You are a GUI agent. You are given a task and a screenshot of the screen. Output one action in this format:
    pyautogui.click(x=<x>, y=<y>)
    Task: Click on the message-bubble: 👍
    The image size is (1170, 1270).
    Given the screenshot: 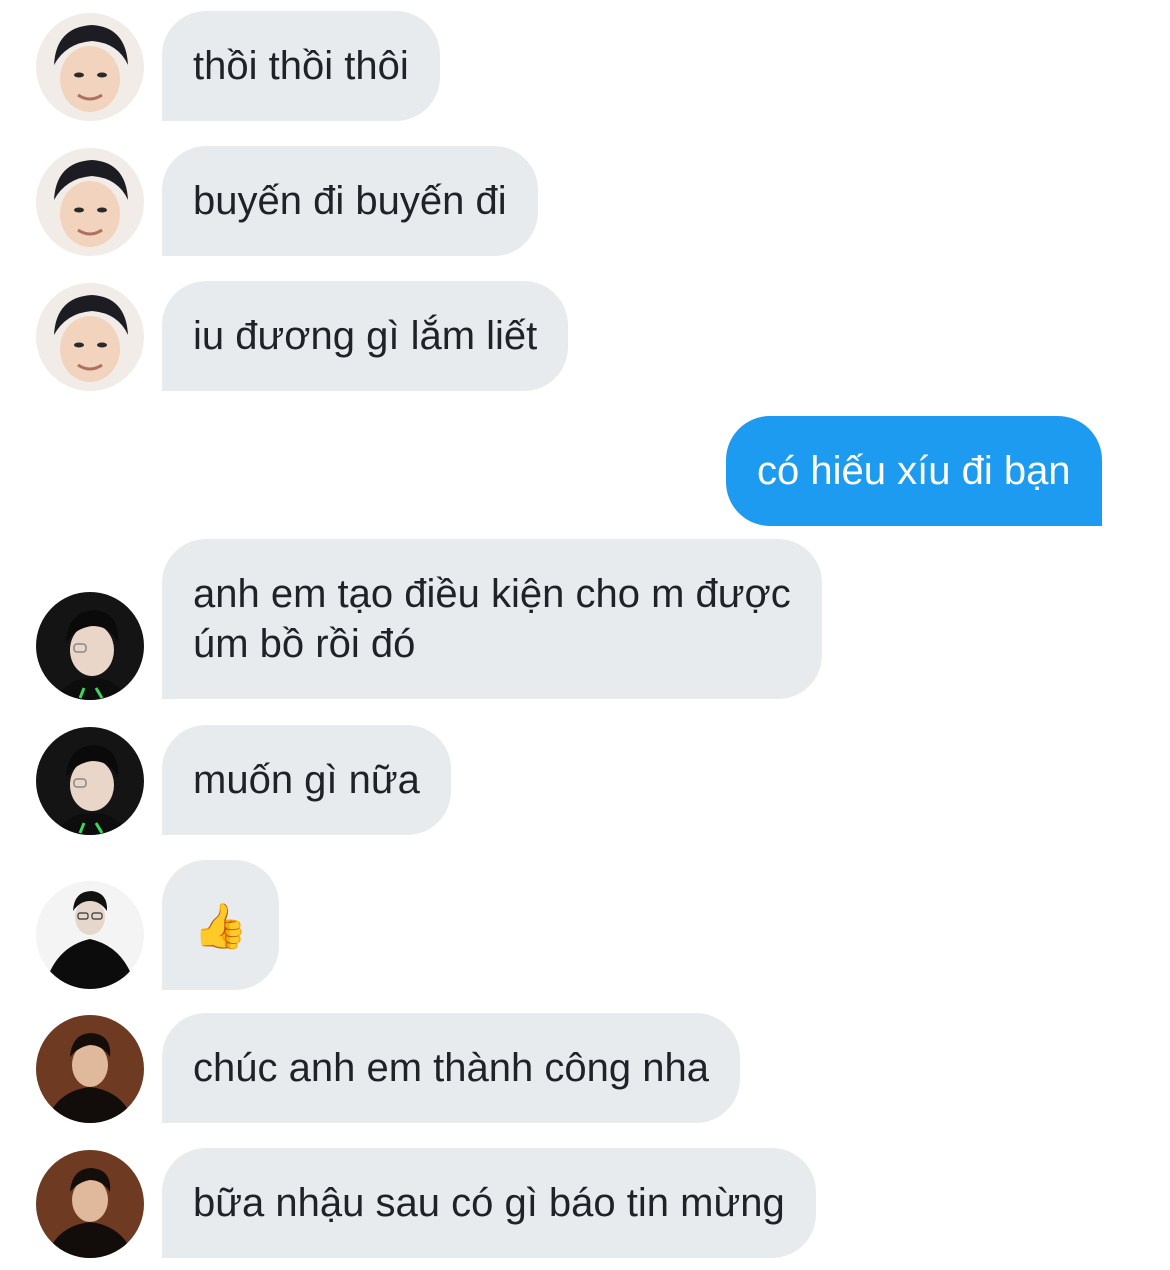 What is the action you would take?
    pyautogui.click(x=220, y=925)
    